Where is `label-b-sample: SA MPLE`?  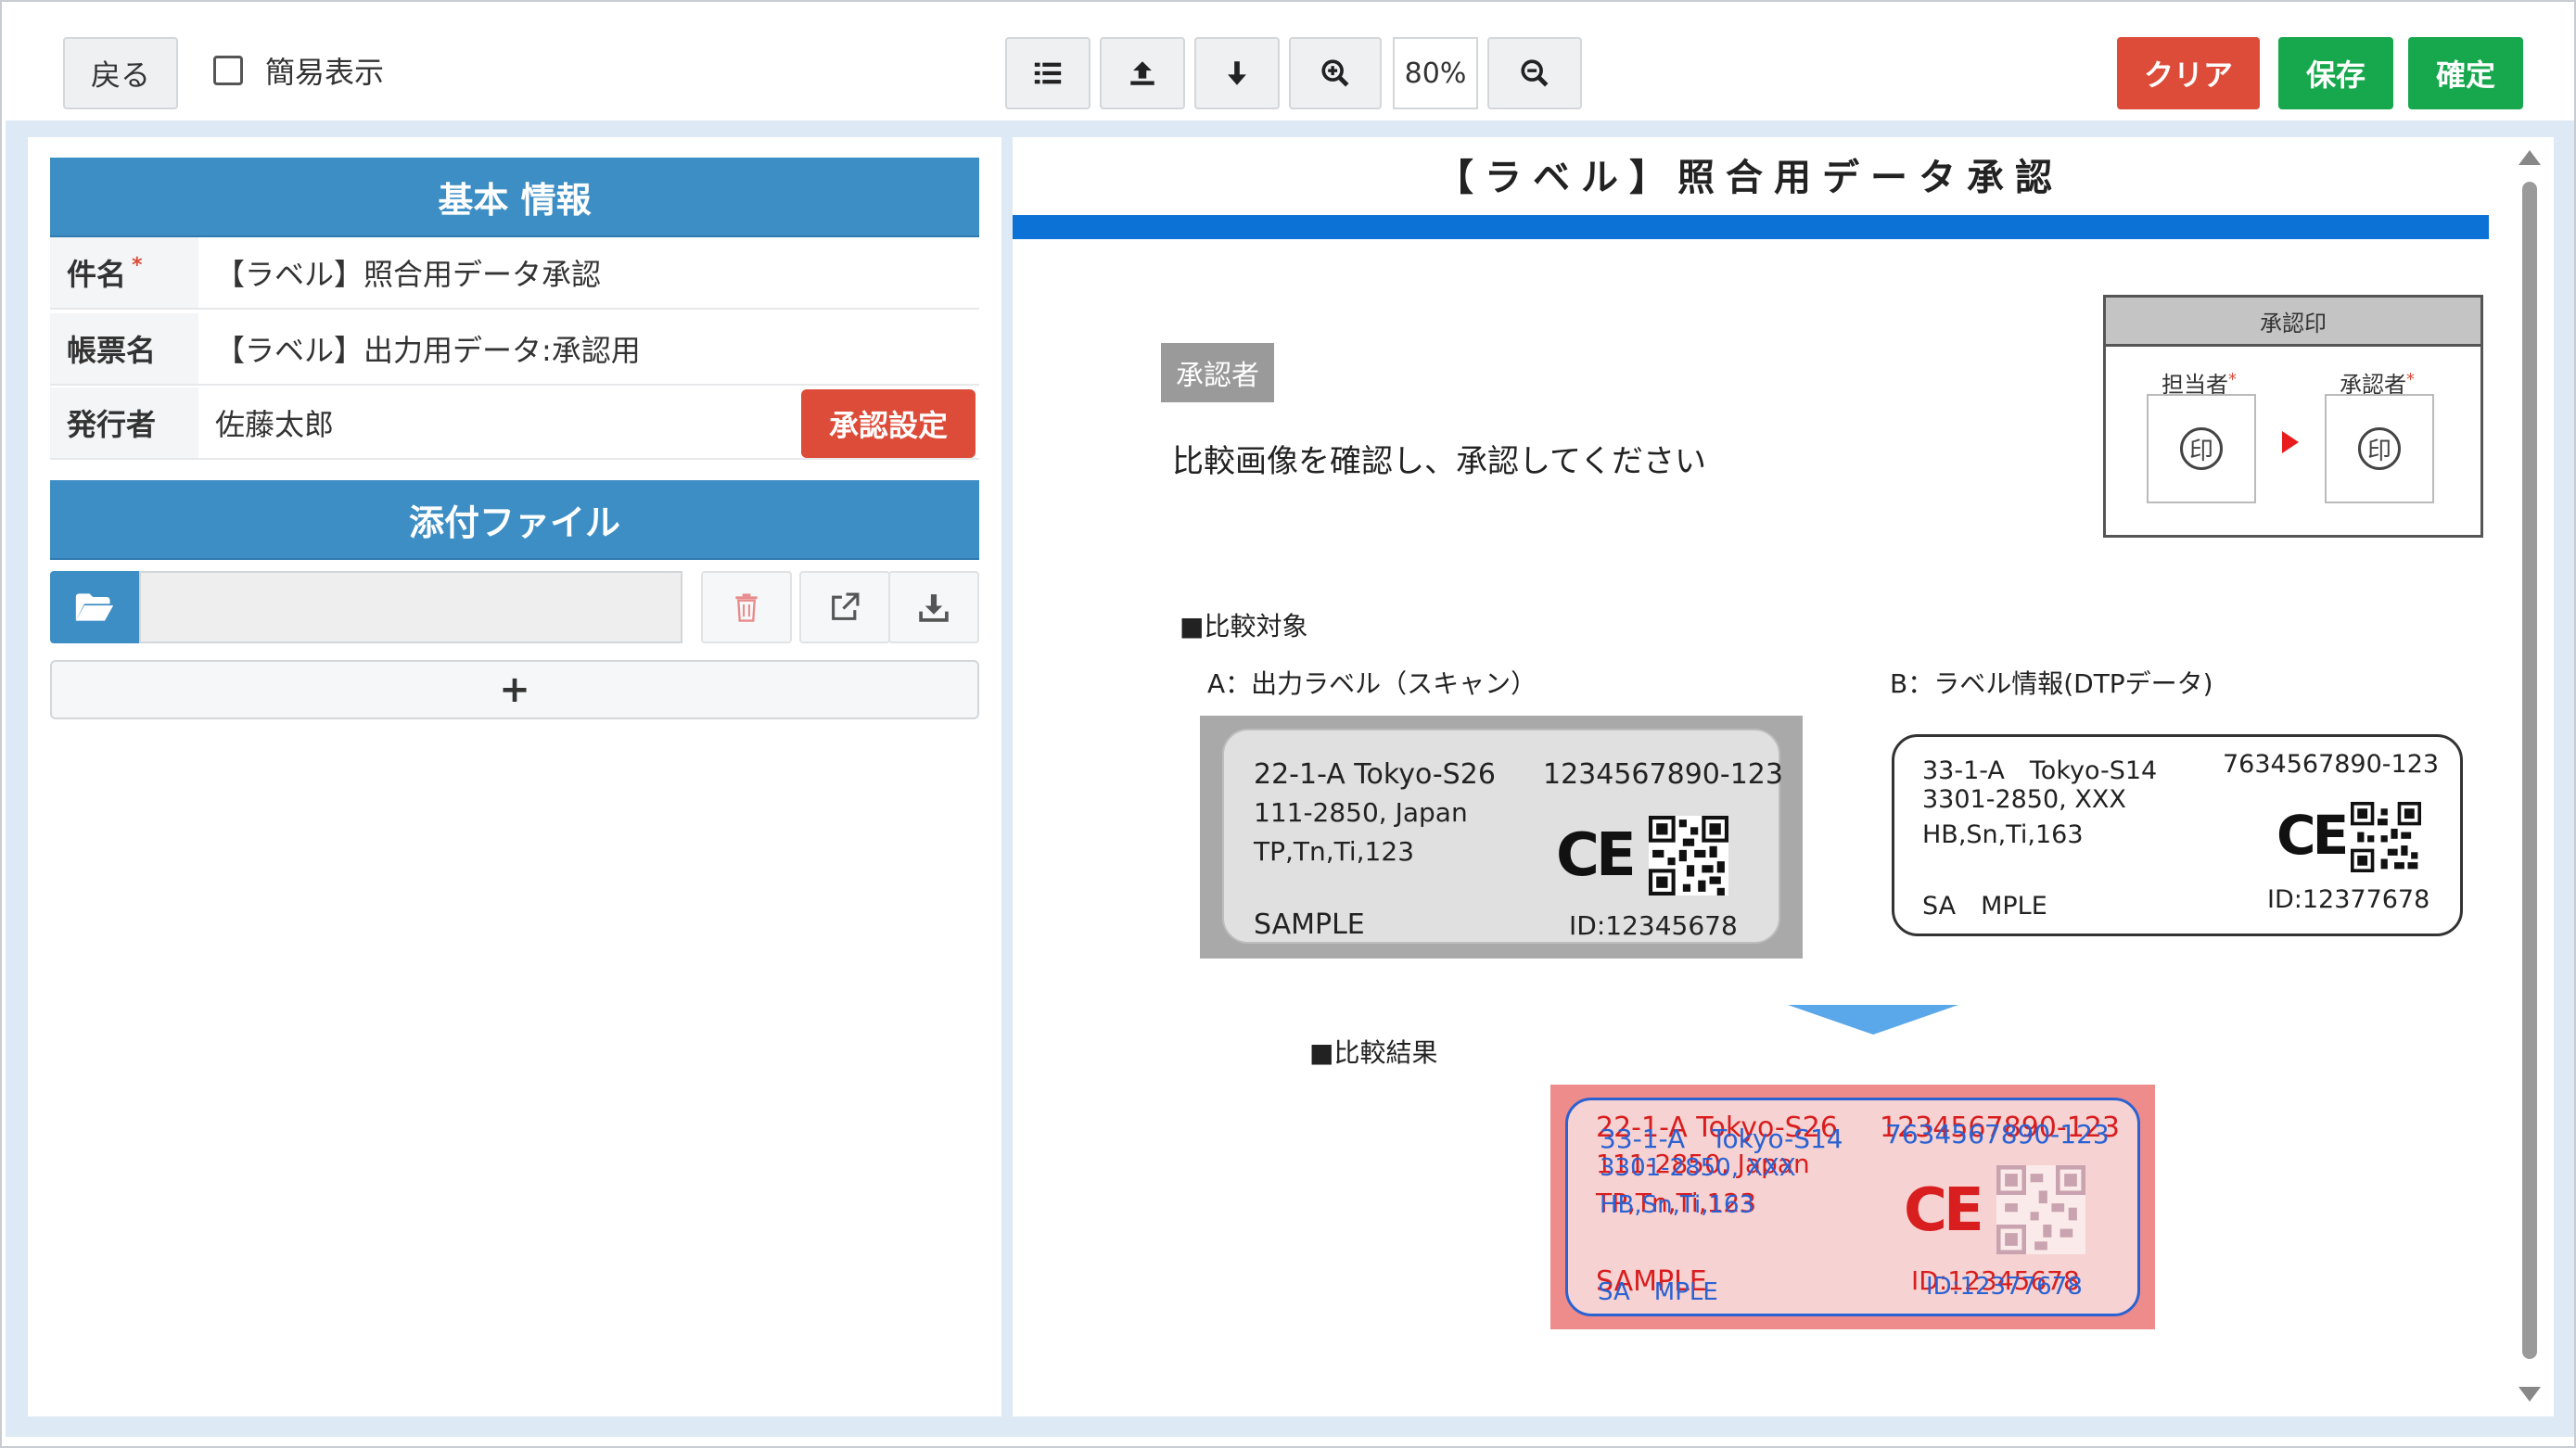 label-b-sample: SA MPLE is located at coordinates (1984, 907).